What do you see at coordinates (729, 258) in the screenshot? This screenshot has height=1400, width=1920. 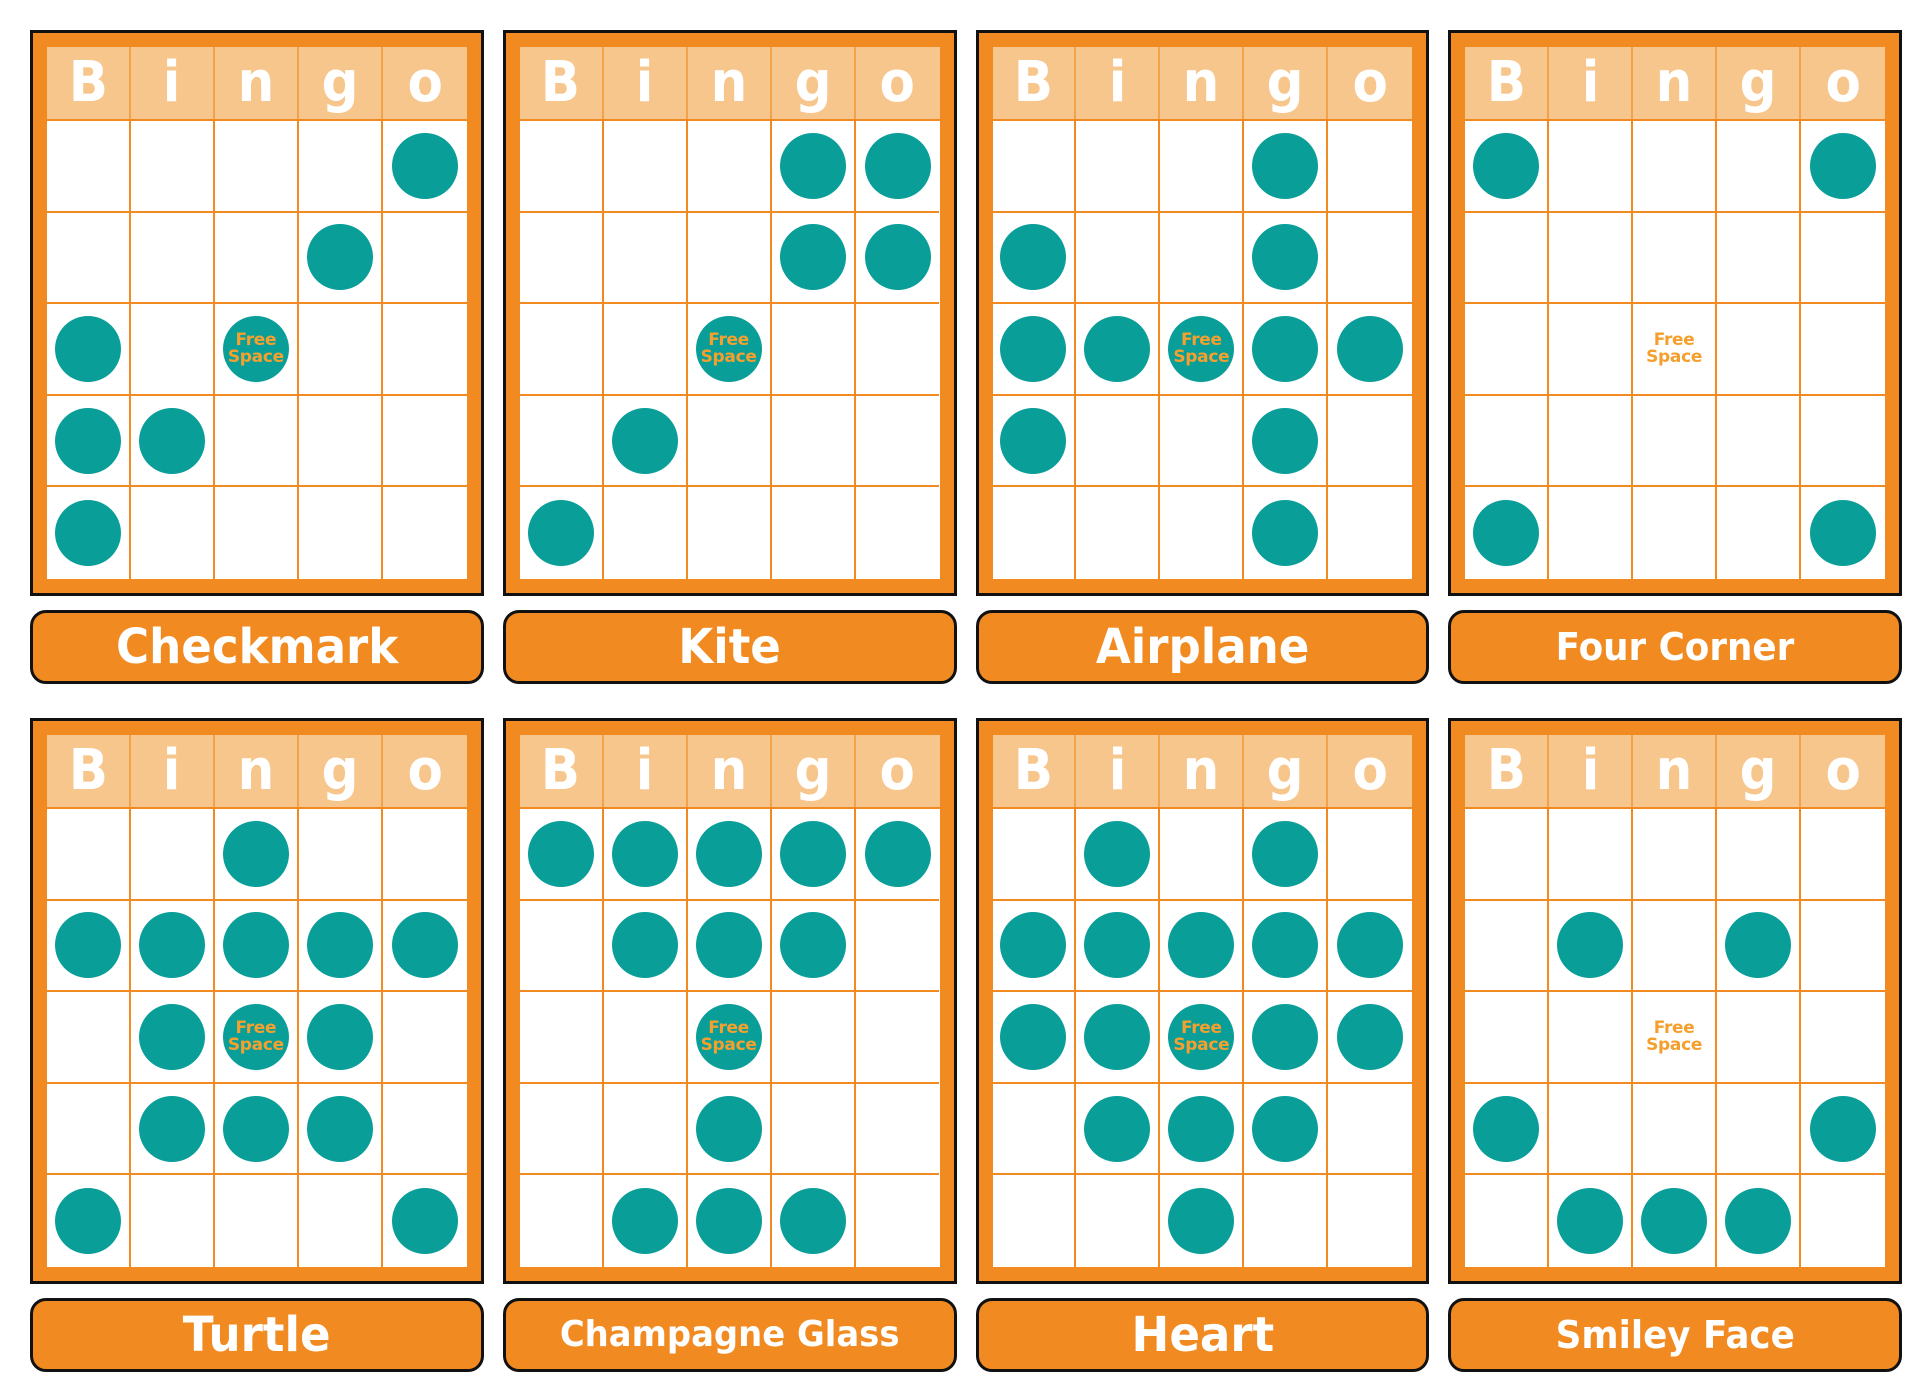 I see `bingo-cell-N2` at bounding box center [729, 258].